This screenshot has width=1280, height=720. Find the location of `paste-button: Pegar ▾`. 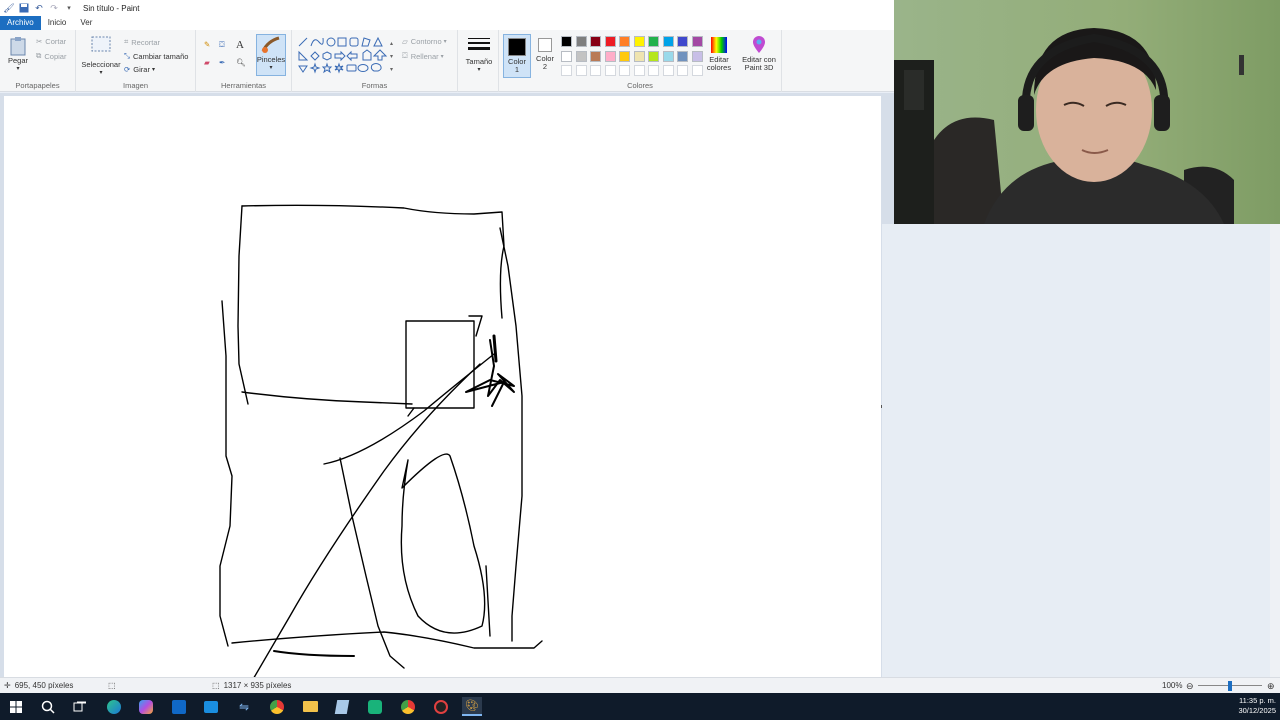

paste-button: Pegar ▾ is located at coordinates (18, 54).